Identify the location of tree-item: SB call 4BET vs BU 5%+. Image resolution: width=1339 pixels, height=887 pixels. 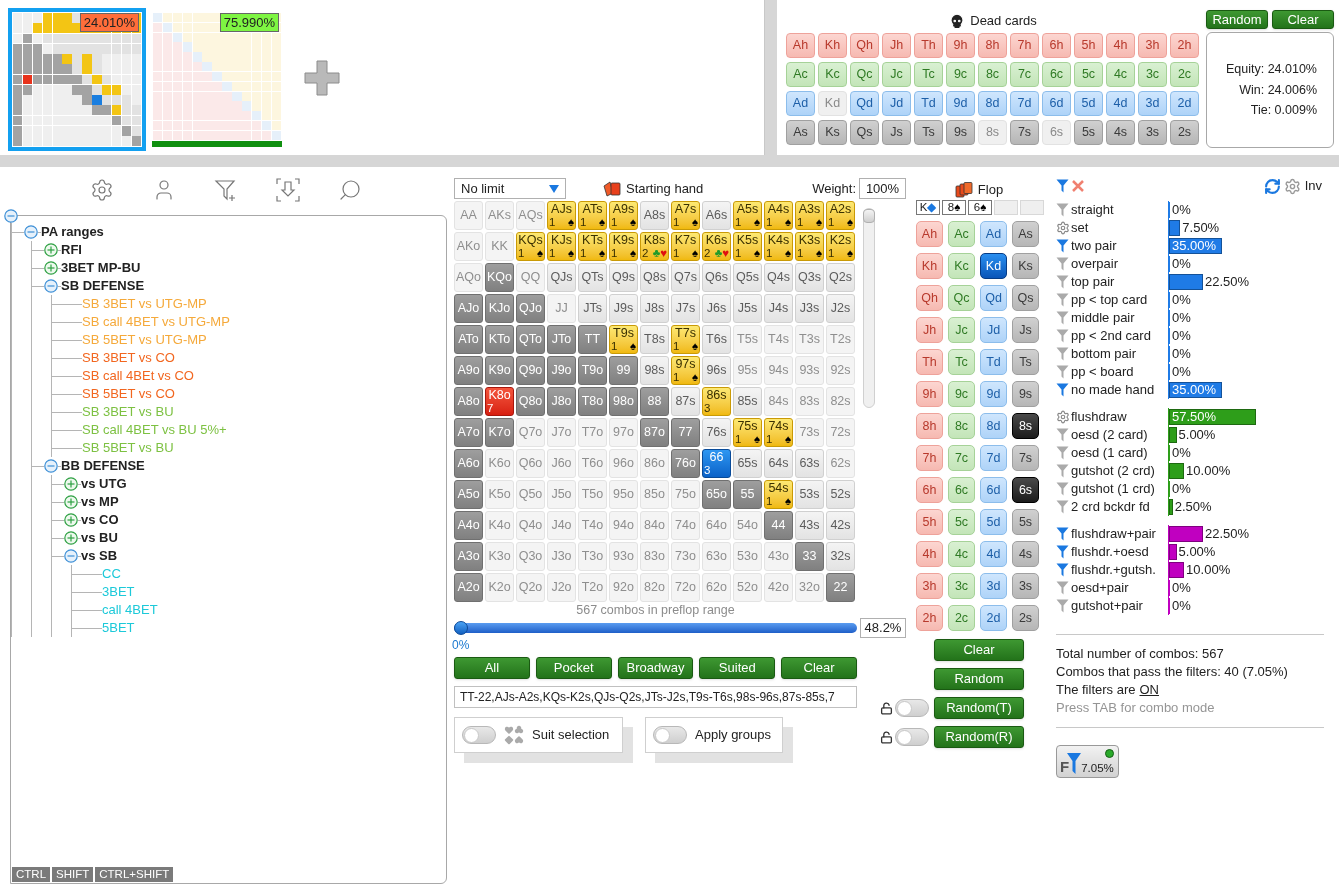
(154, 430).